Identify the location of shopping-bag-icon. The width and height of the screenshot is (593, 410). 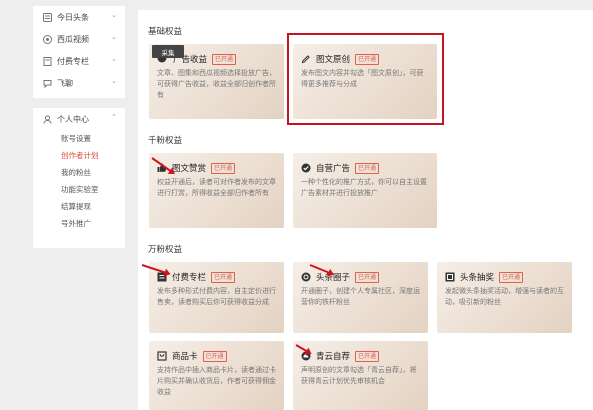
(162, 356).